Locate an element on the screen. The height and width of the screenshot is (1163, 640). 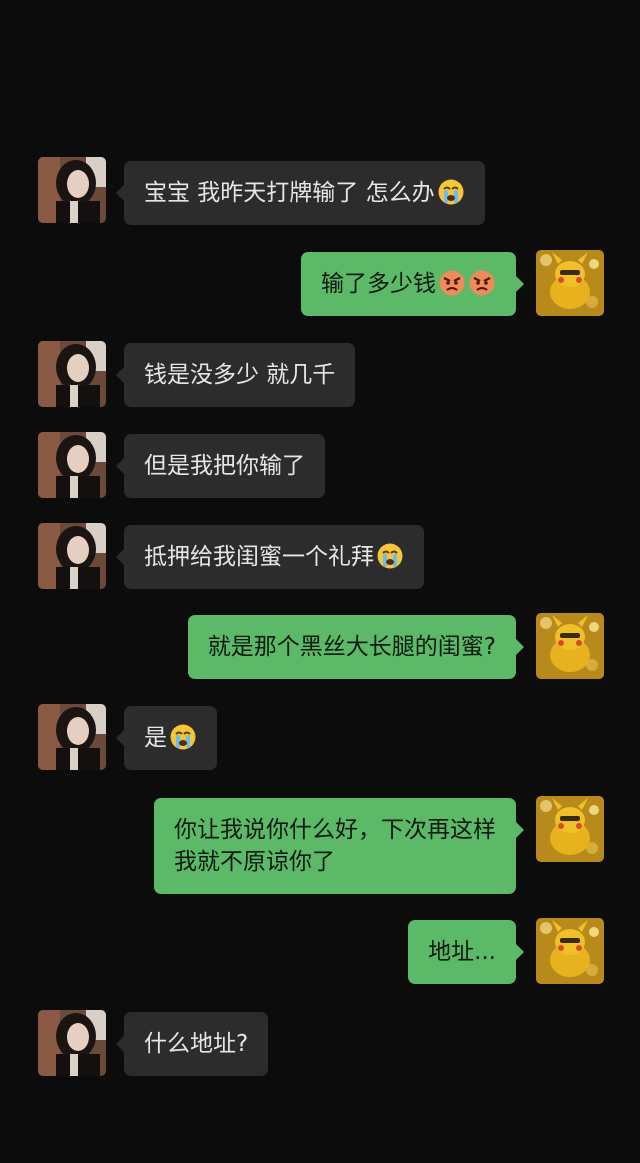
message-bubble: 是 is located at coordinates (166, 738).